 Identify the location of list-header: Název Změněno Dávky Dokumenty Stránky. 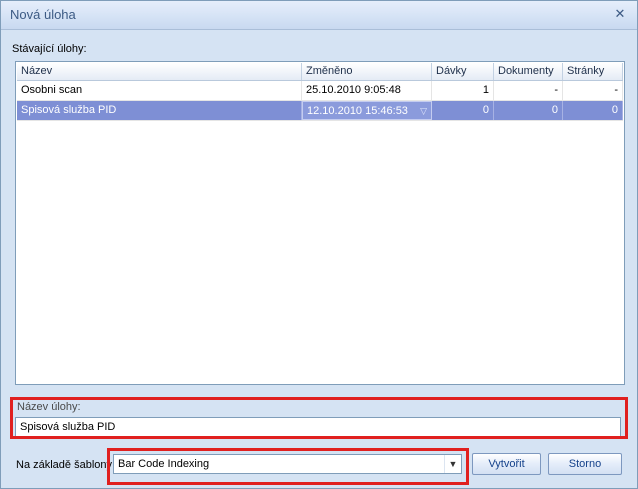
(320, 72).